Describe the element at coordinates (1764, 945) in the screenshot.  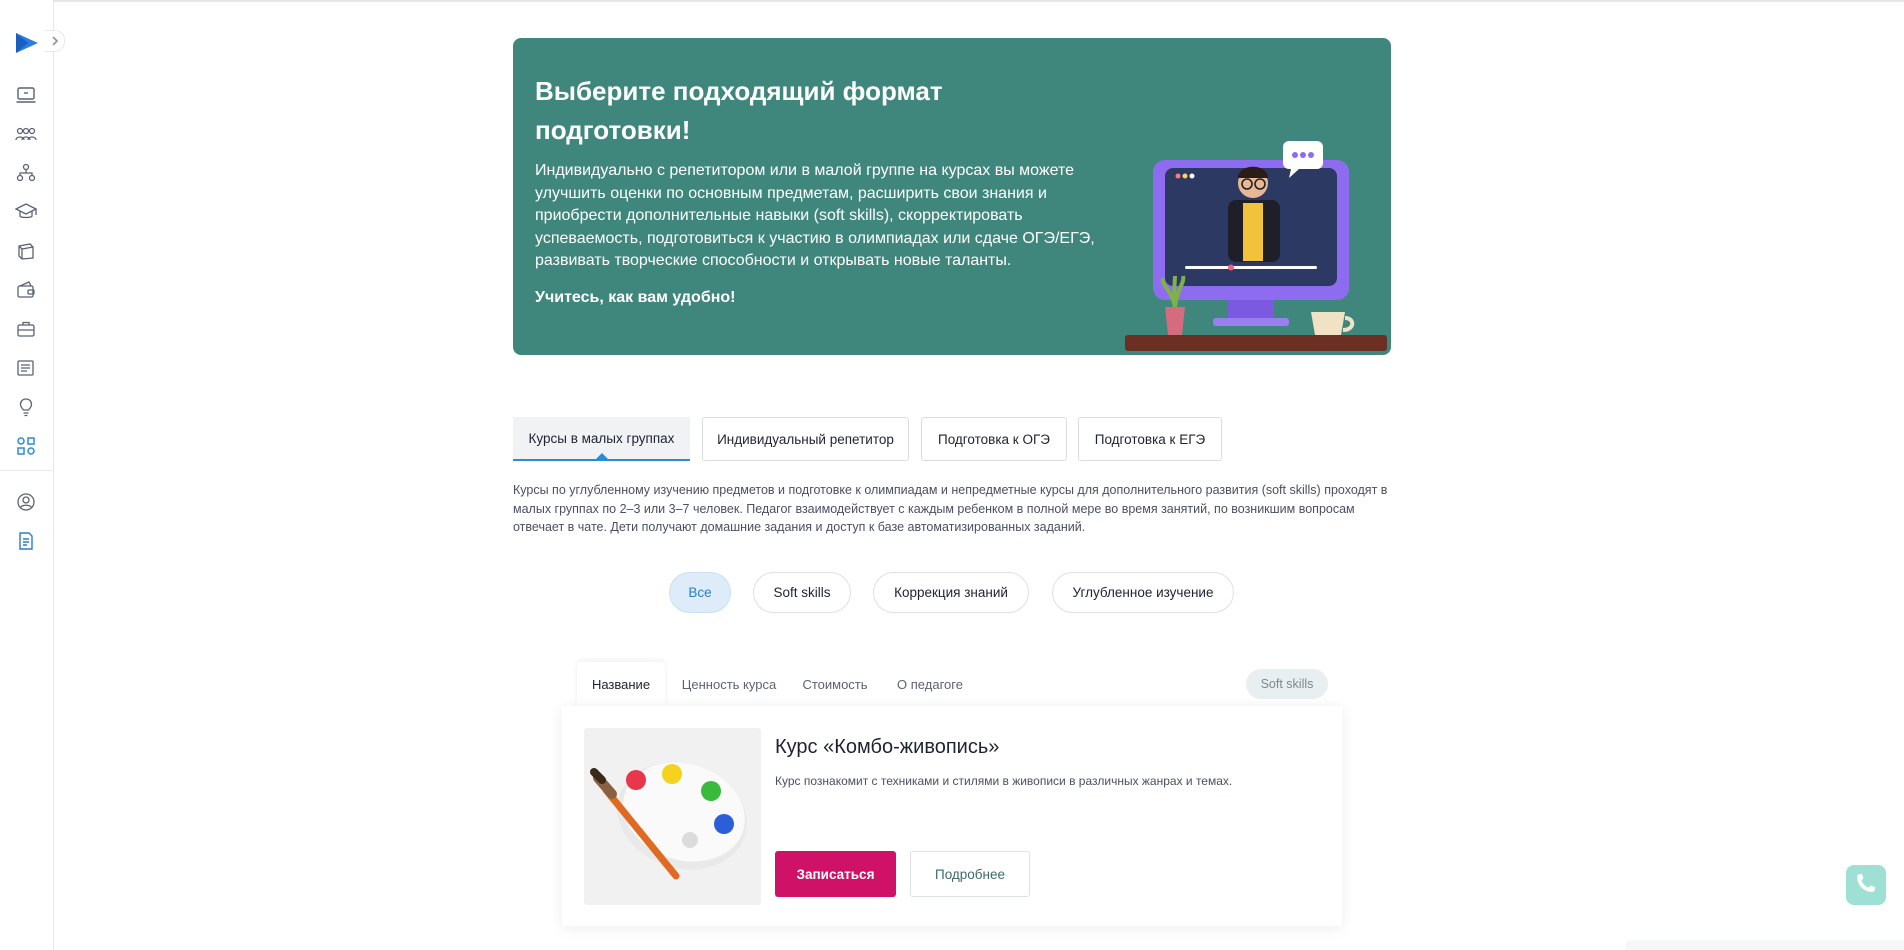
I see `horizontal-scrollbar` at that location.